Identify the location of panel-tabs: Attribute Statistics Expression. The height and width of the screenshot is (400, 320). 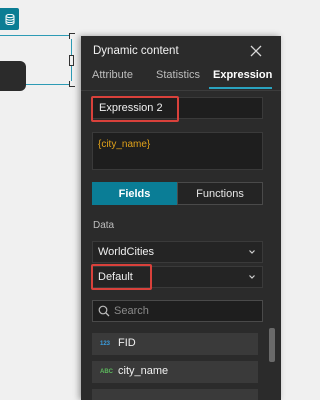
(181, 77).